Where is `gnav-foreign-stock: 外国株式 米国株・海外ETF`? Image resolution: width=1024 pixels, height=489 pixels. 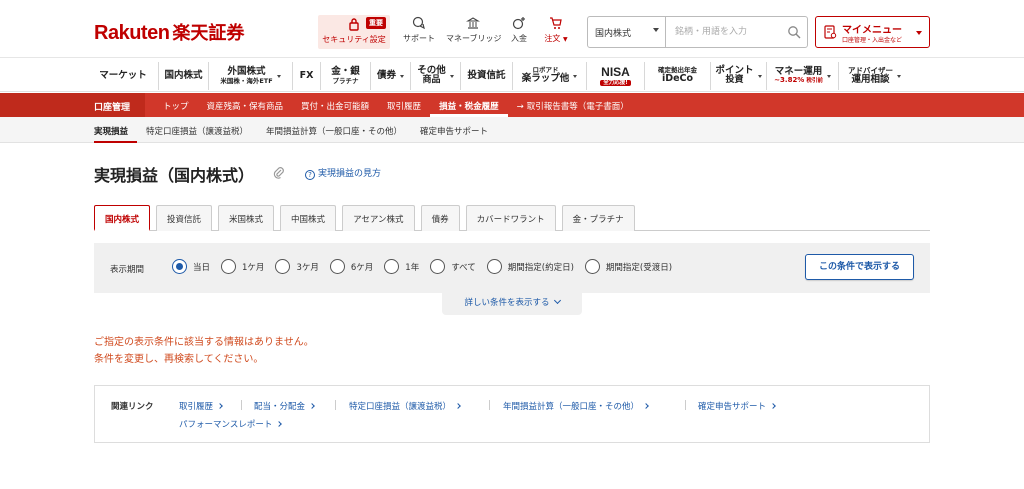
gnav-foreign-stock: 外国株式 米国株・海外ETF is located at coordinates (250, 76).